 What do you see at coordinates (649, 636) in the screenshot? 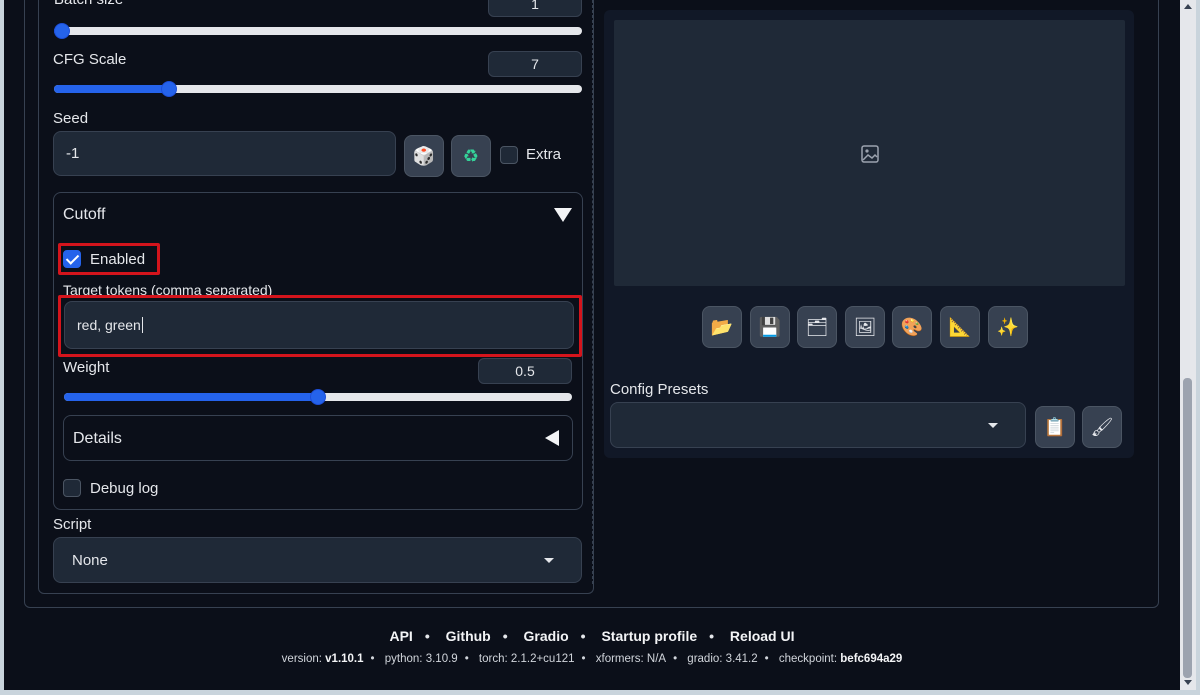
I see `footer-link-startup-profile: Startup profile` at bounding box center [649, 636].